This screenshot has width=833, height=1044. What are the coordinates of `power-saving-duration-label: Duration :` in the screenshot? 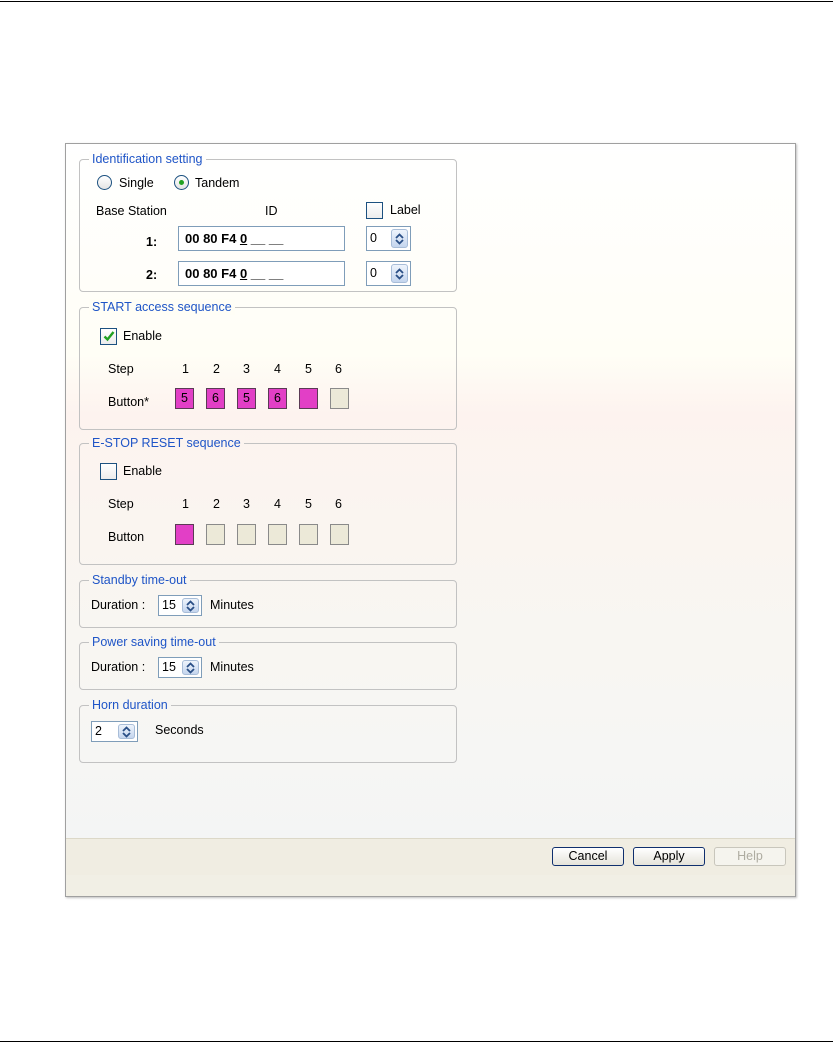 It's located at (118, 667).